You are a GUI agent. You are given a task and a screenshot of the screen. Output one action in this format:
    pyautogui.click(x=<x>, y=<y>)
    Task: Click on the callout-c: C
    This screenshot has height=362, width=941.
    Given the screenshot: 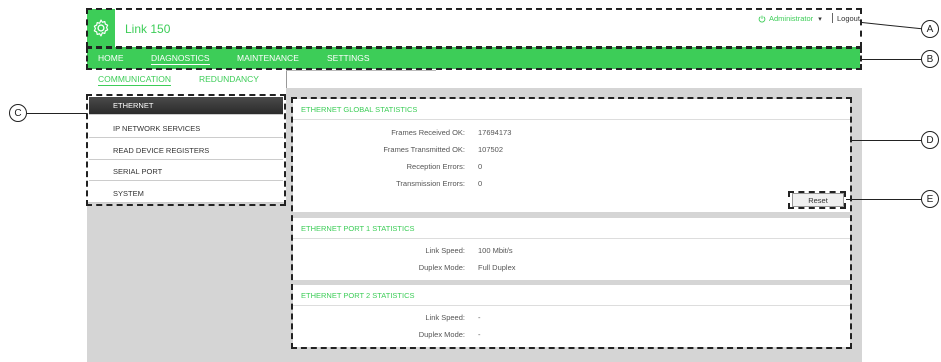 What is the action you would take?
    pyautogui.click(x=18, y=113)
    